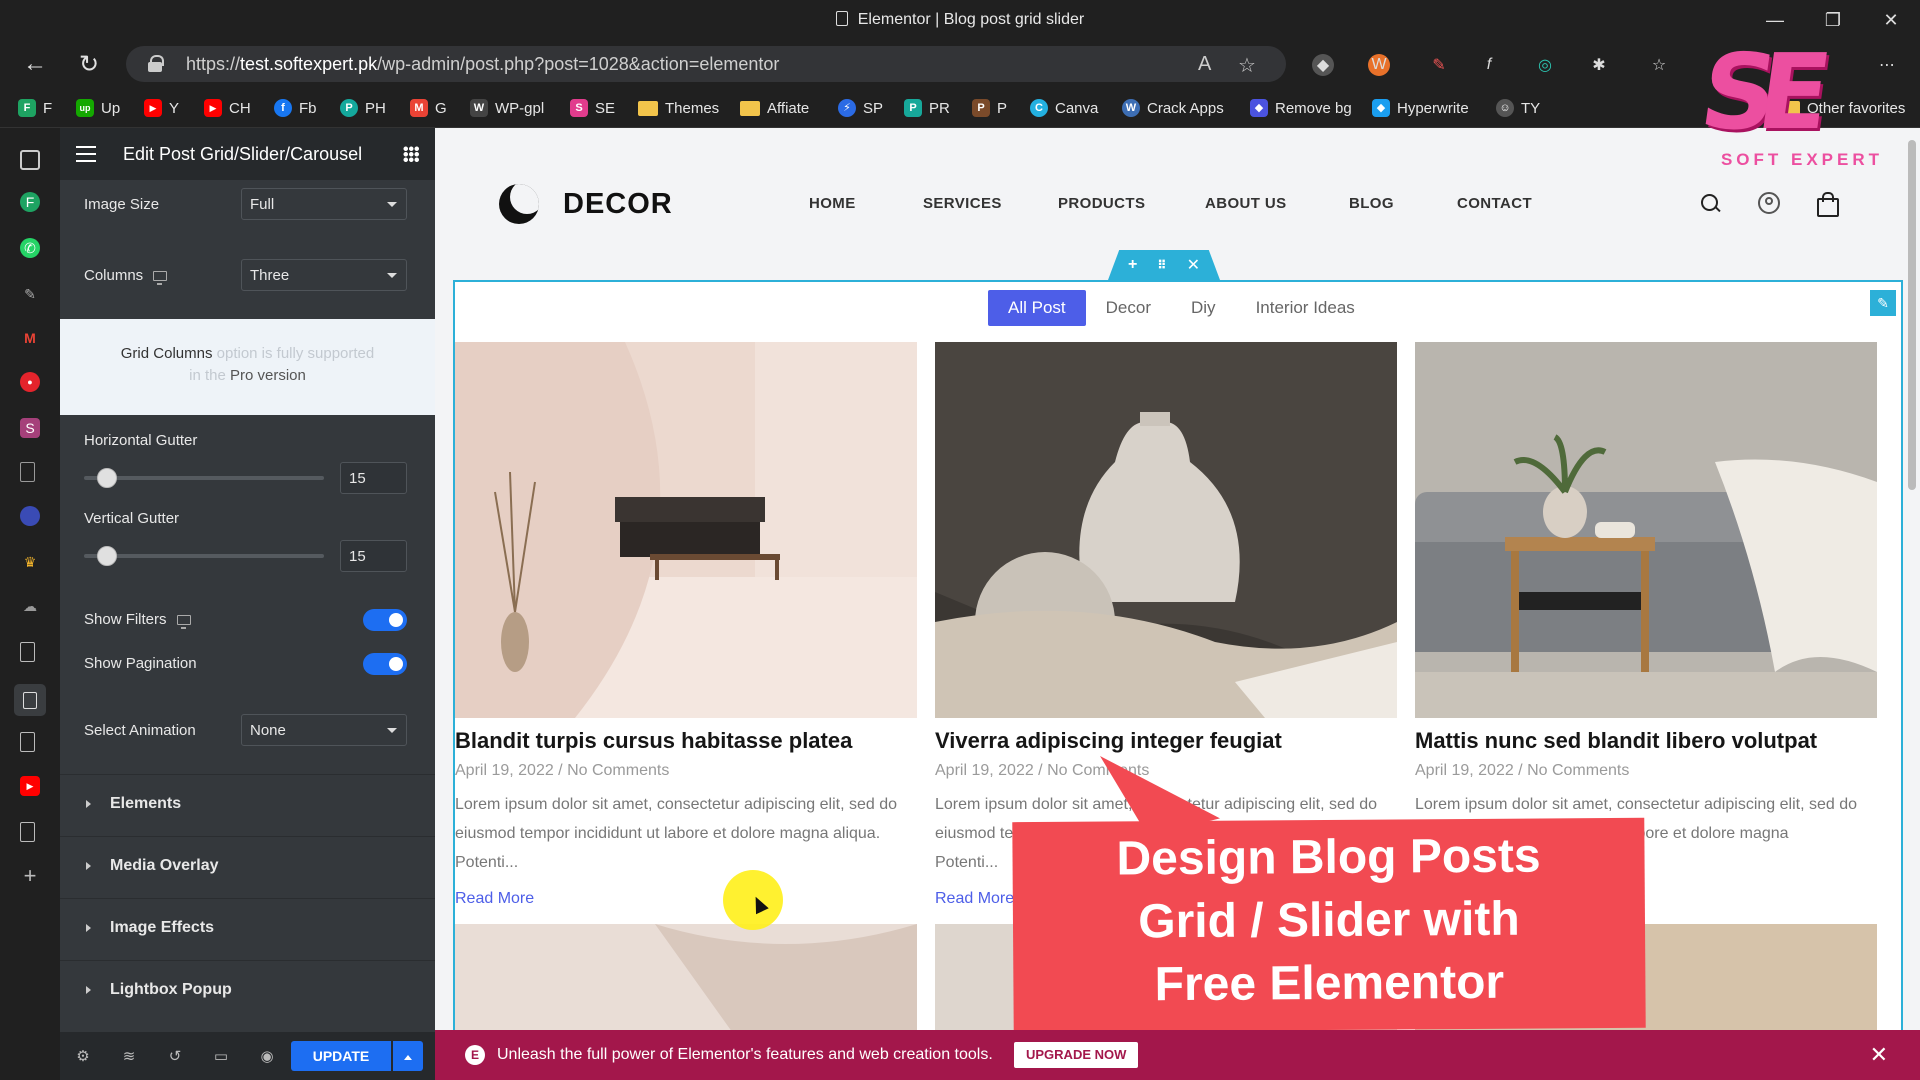 The width and height of the screenshot is (1920, 1080). Describe the element at coordinates (204, 556) in the screenshot. I see `vertical-gutter-slider` at that location.